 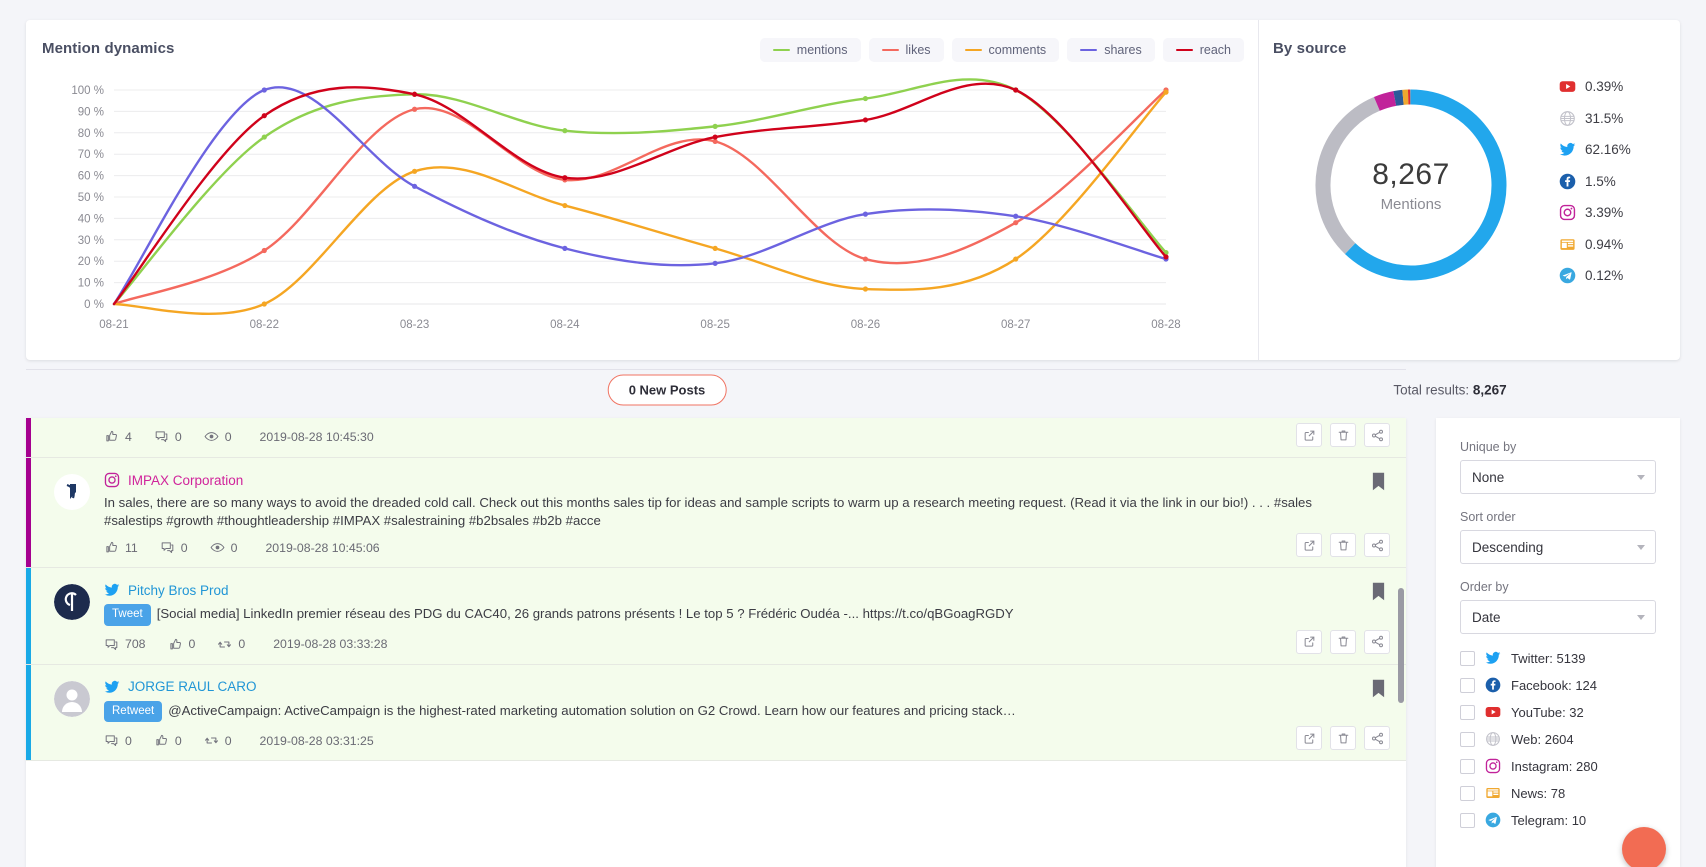 What do you see at coordinates (1549, 820) in the screenshot?
I see `filter-label: Telegram: 10` at bounding box center [1549, 820].